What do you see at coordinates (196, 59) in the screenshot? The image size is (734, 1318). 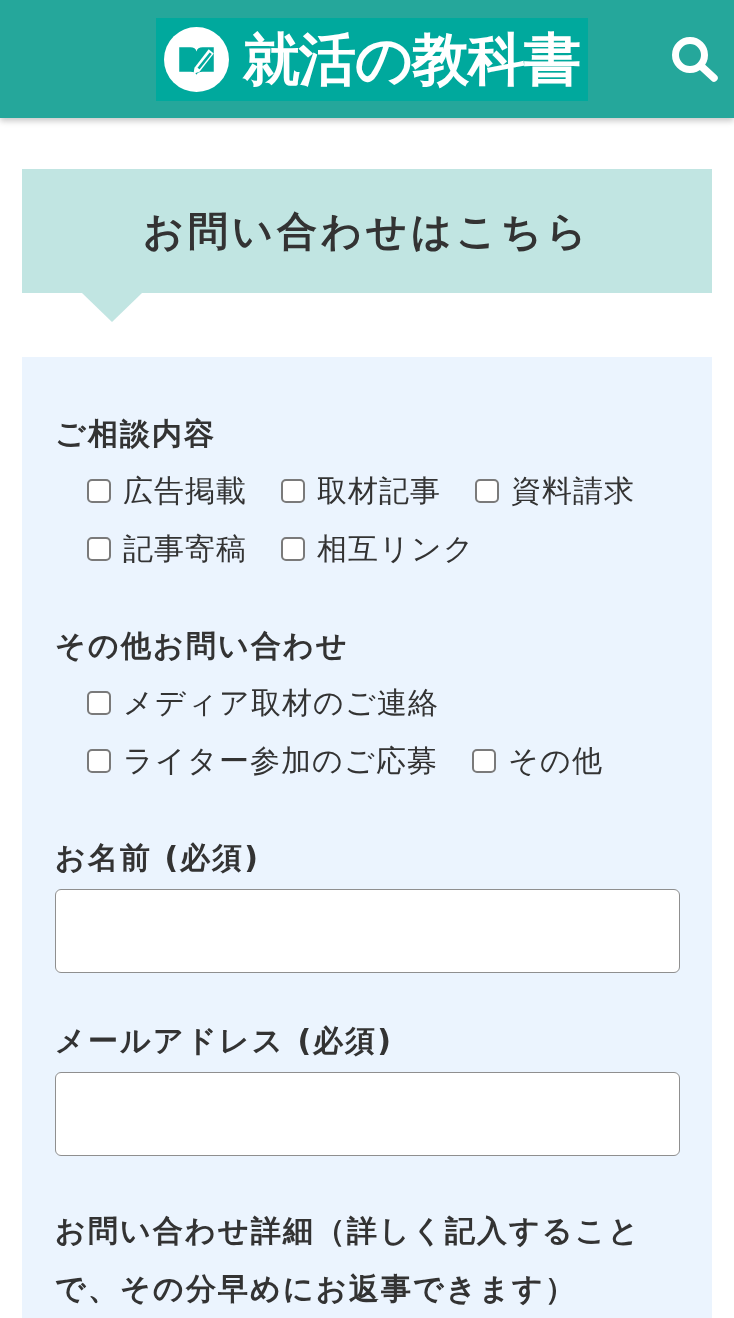 I see `book-pencil-icon` at bounding box center [196, 59].